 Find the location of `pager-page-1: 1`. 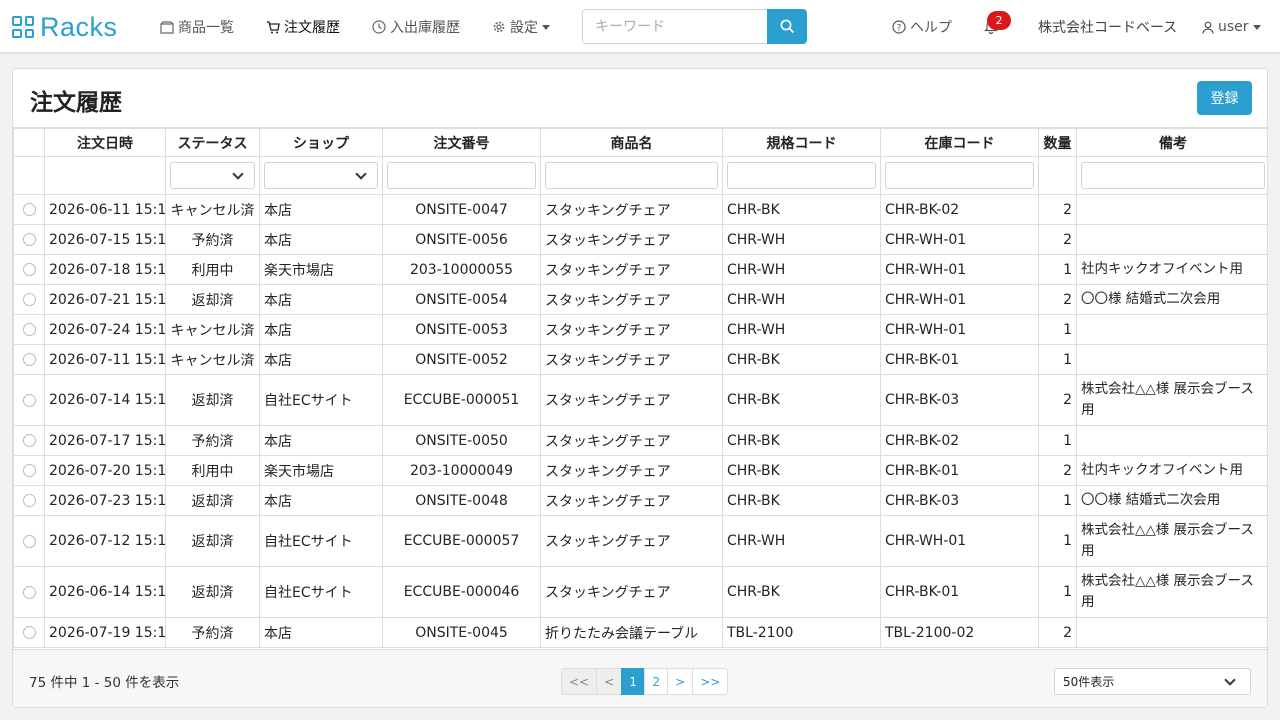

pager-page-1: 1 is located at coordinates (633, 681).